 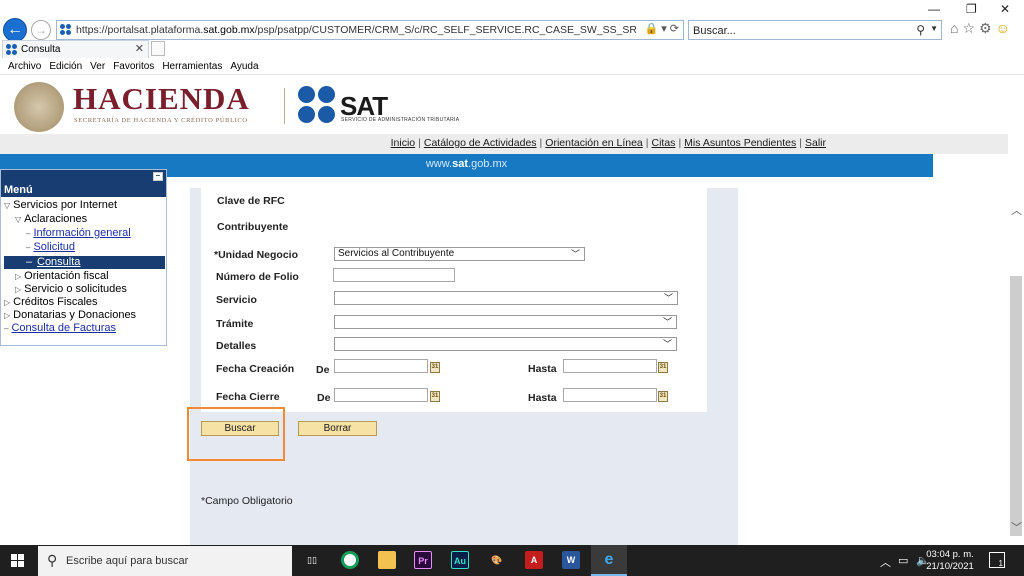 I want to click on hasta-label: Hasta, so click(x=542, y=369).